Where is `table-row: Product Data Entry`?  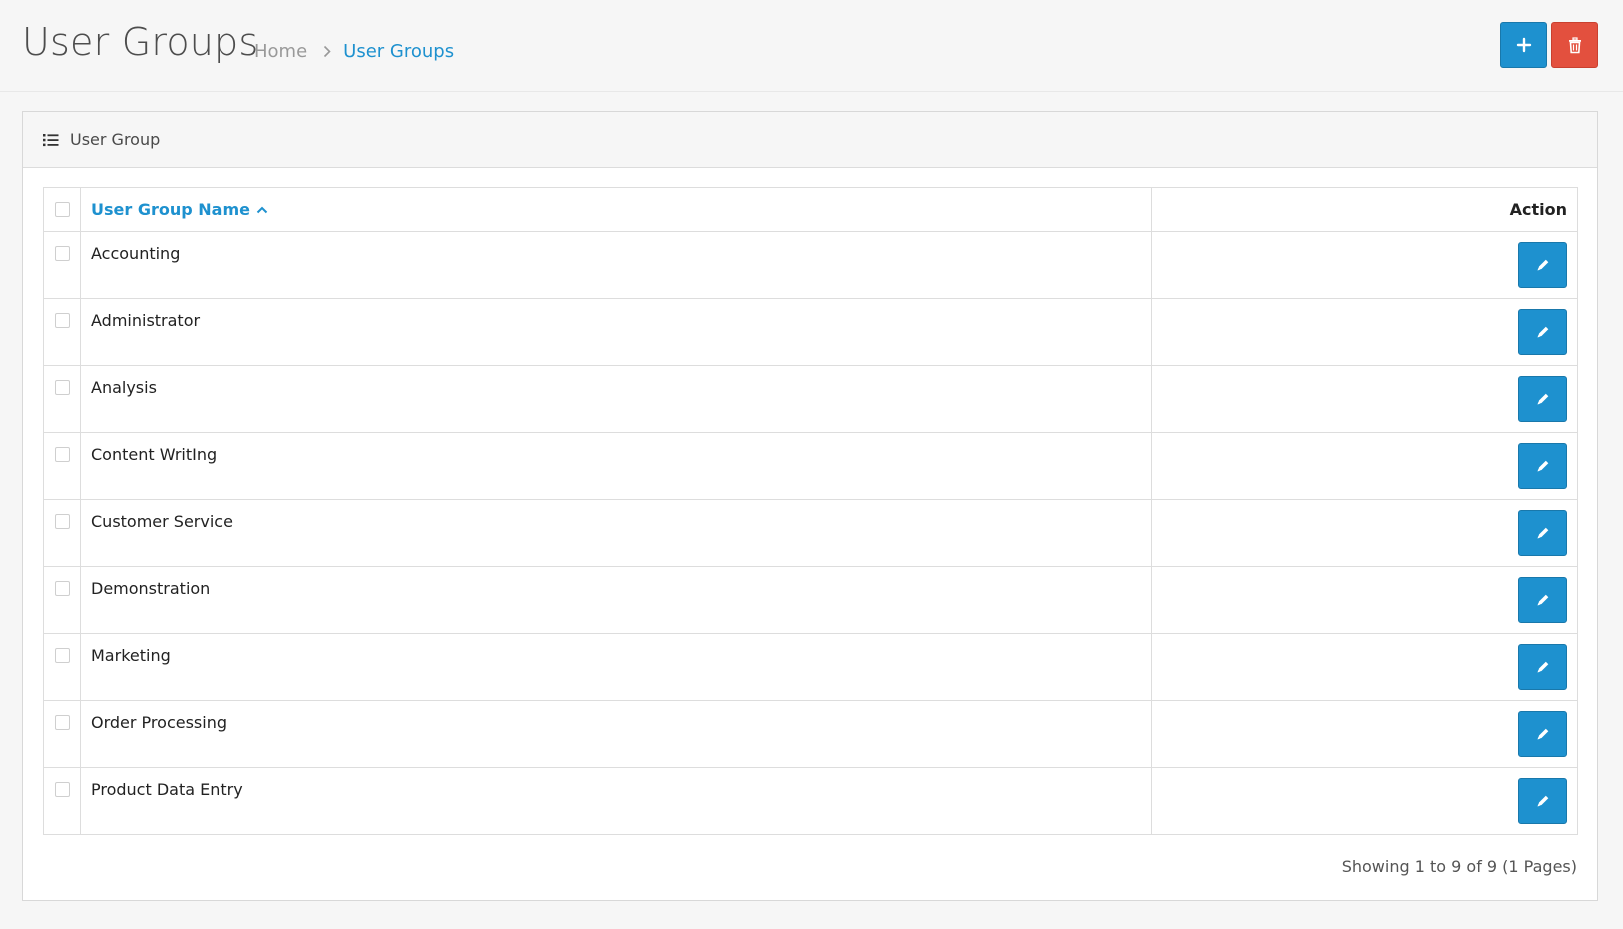
table-row: Product Data Entry is located at coordinates (810, 801).